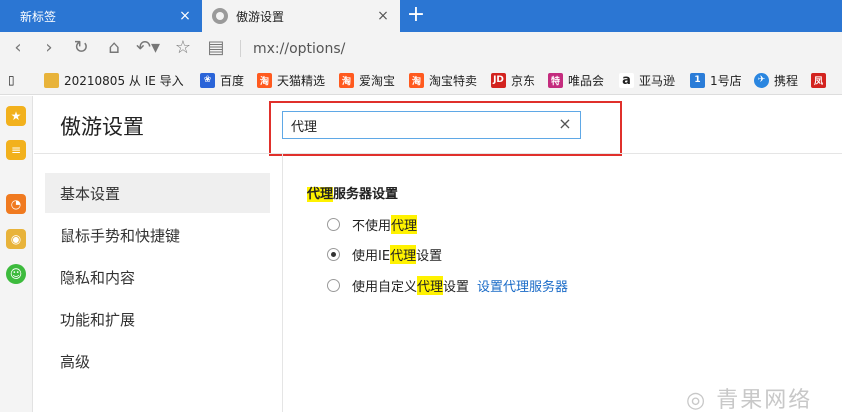  I want to click on header-divider, so click(438, 153).